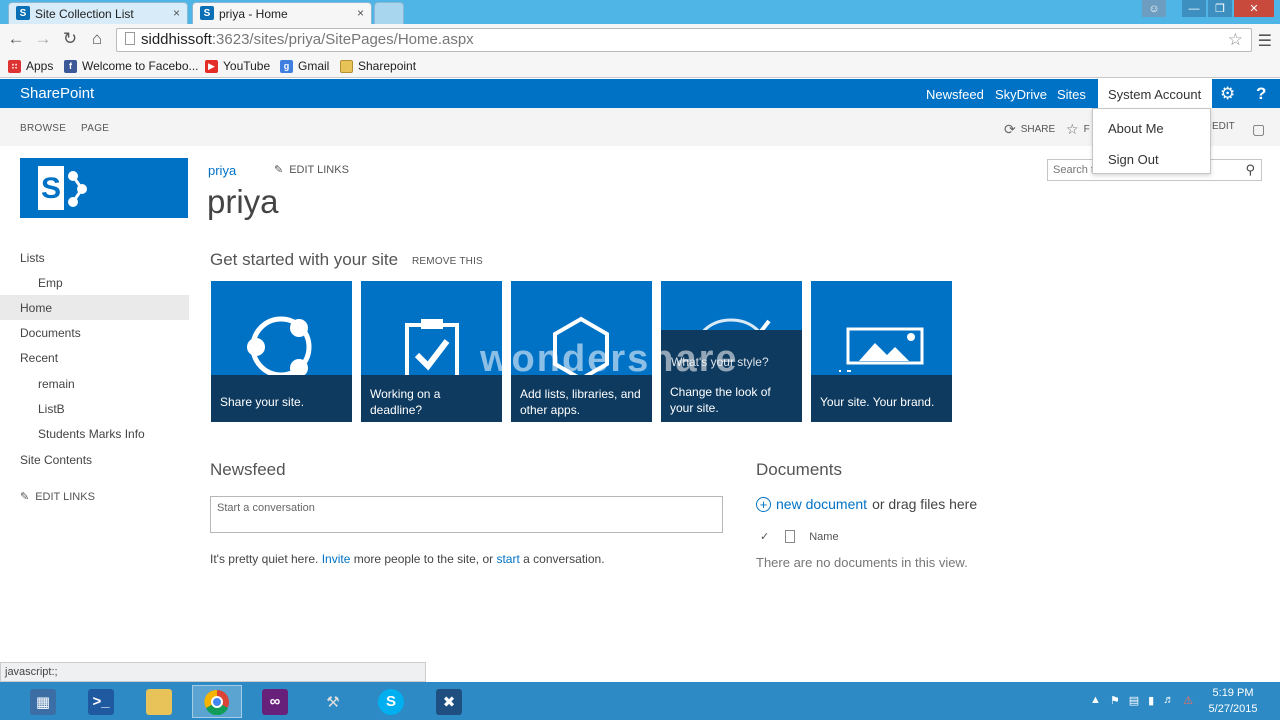 This screenshot has width=1280, height=720. I want to click on restore-icon: ❐, so click(1220, 8).